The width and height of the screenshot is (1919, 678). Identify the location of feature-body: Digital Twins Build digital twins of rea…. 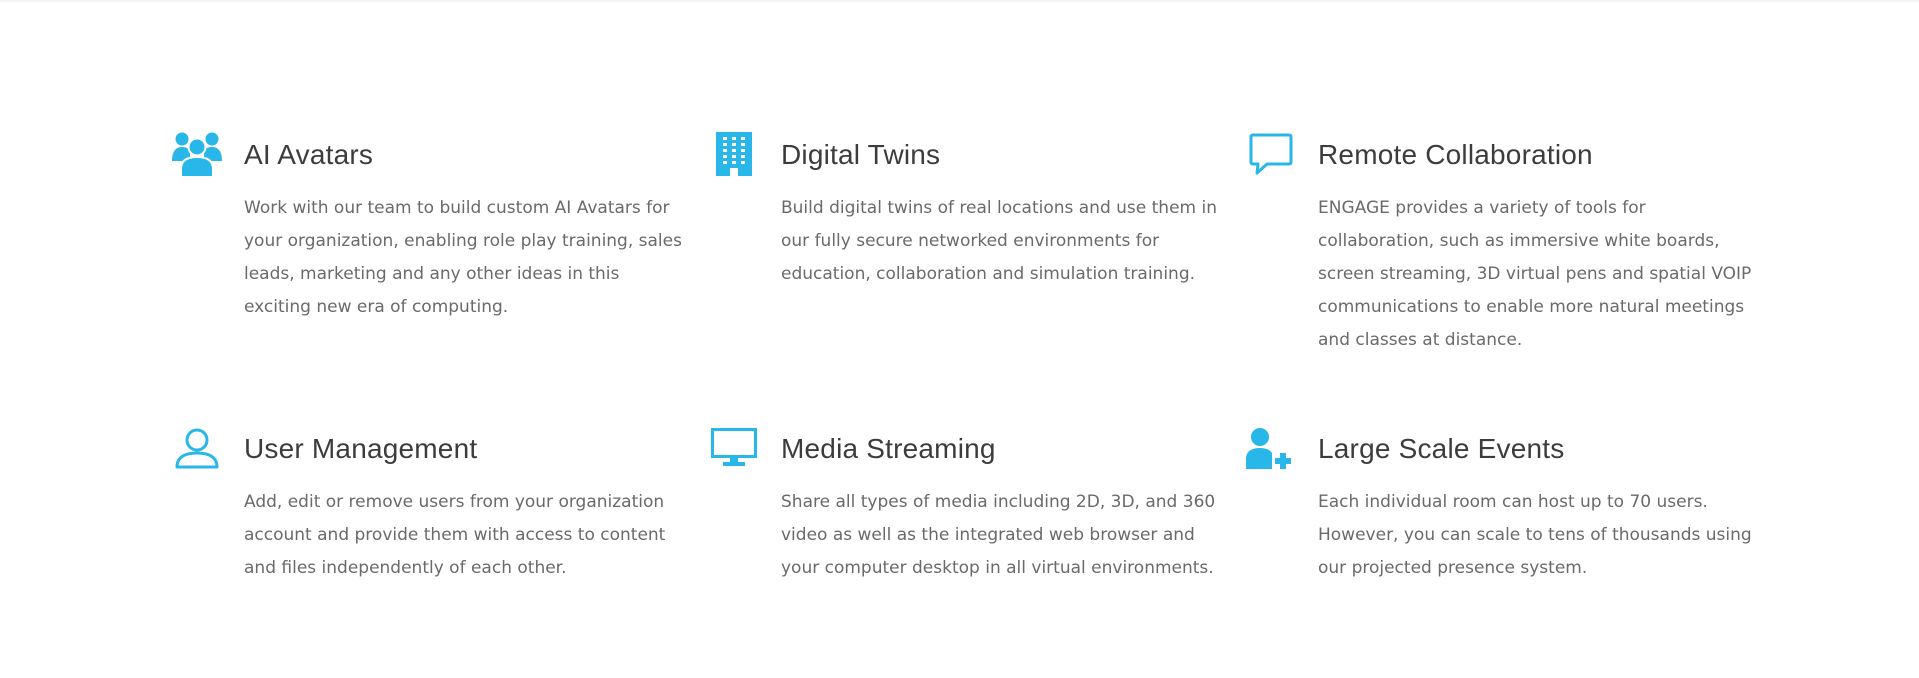
(1001, 214).